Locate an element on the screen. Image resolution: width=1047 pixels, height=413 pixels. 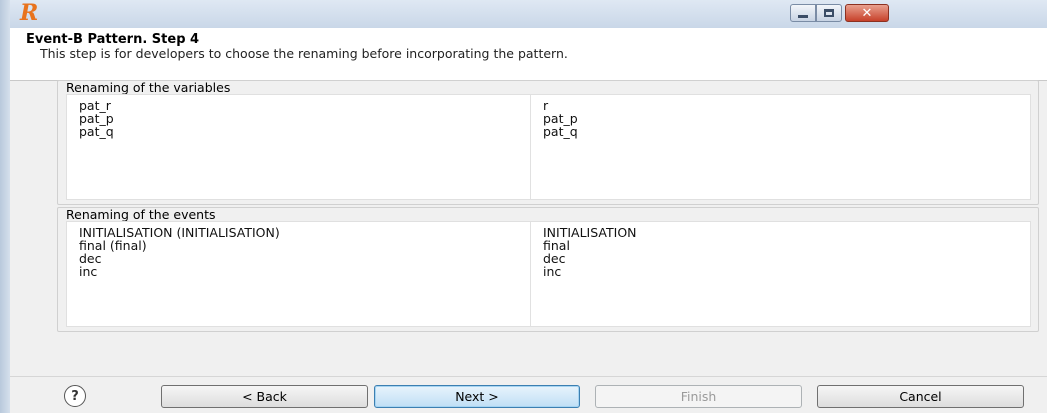
help-button: ? is located at coordinates (75, 396).